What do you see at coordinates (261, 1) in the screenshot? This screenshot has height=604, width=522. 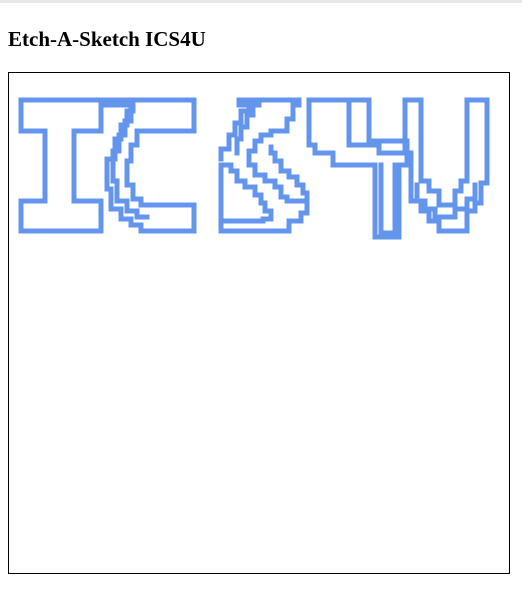 I see `browser-top-edge` at bounding box center [261, 1].